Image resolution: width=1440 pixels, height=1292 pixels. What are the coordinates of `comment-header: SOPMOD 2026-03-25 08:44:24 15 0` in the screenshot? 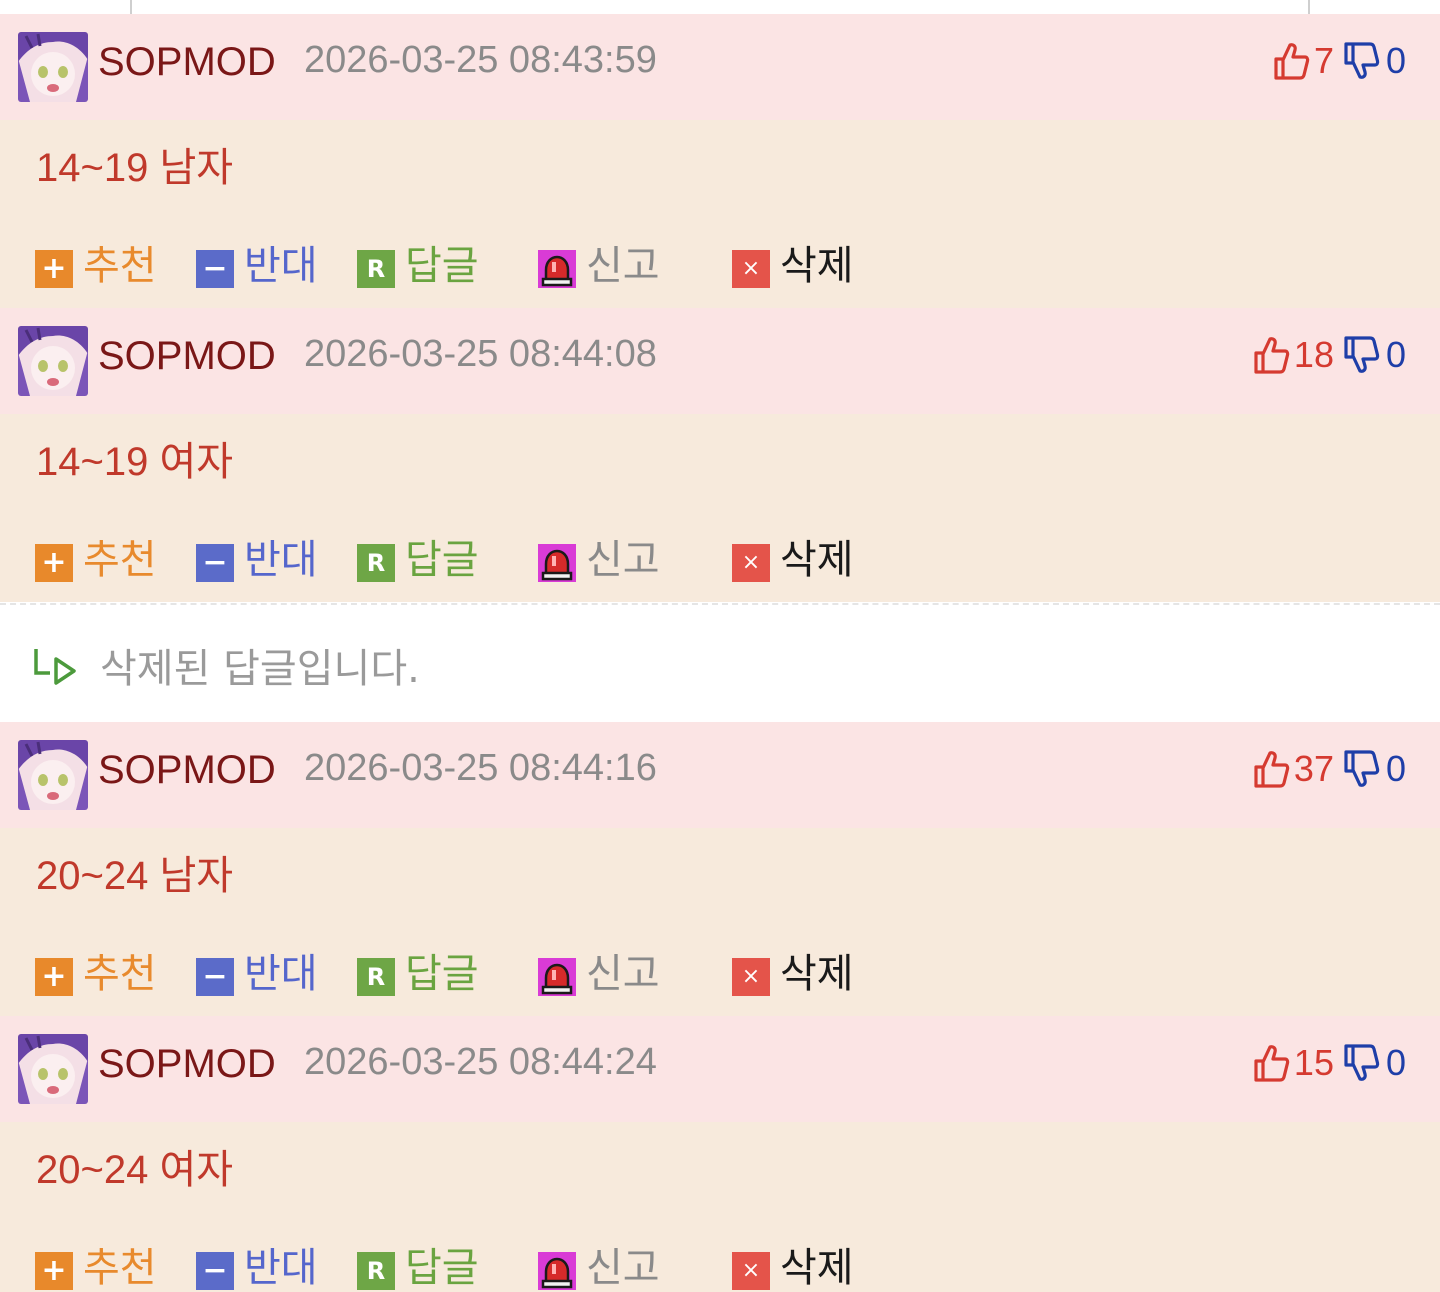 It's located at (720, 1069).